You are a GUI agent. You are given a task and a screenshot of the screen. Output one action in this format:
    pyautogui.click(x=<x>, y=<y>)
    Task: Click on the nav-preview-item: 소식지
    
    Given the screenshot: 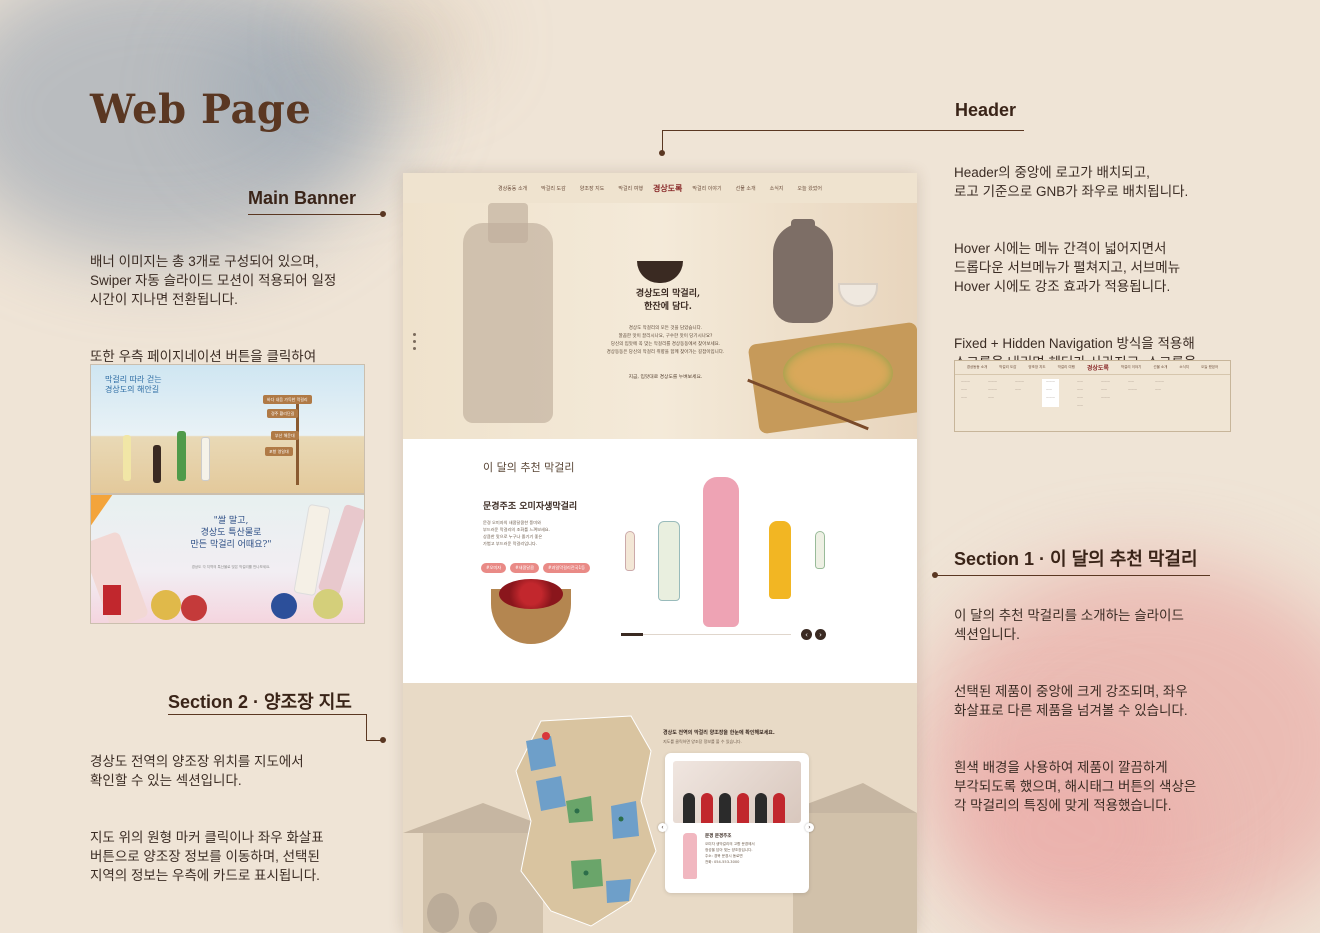 What is the action you would take?
    pyautogui.click(x=1184, y=367)
    